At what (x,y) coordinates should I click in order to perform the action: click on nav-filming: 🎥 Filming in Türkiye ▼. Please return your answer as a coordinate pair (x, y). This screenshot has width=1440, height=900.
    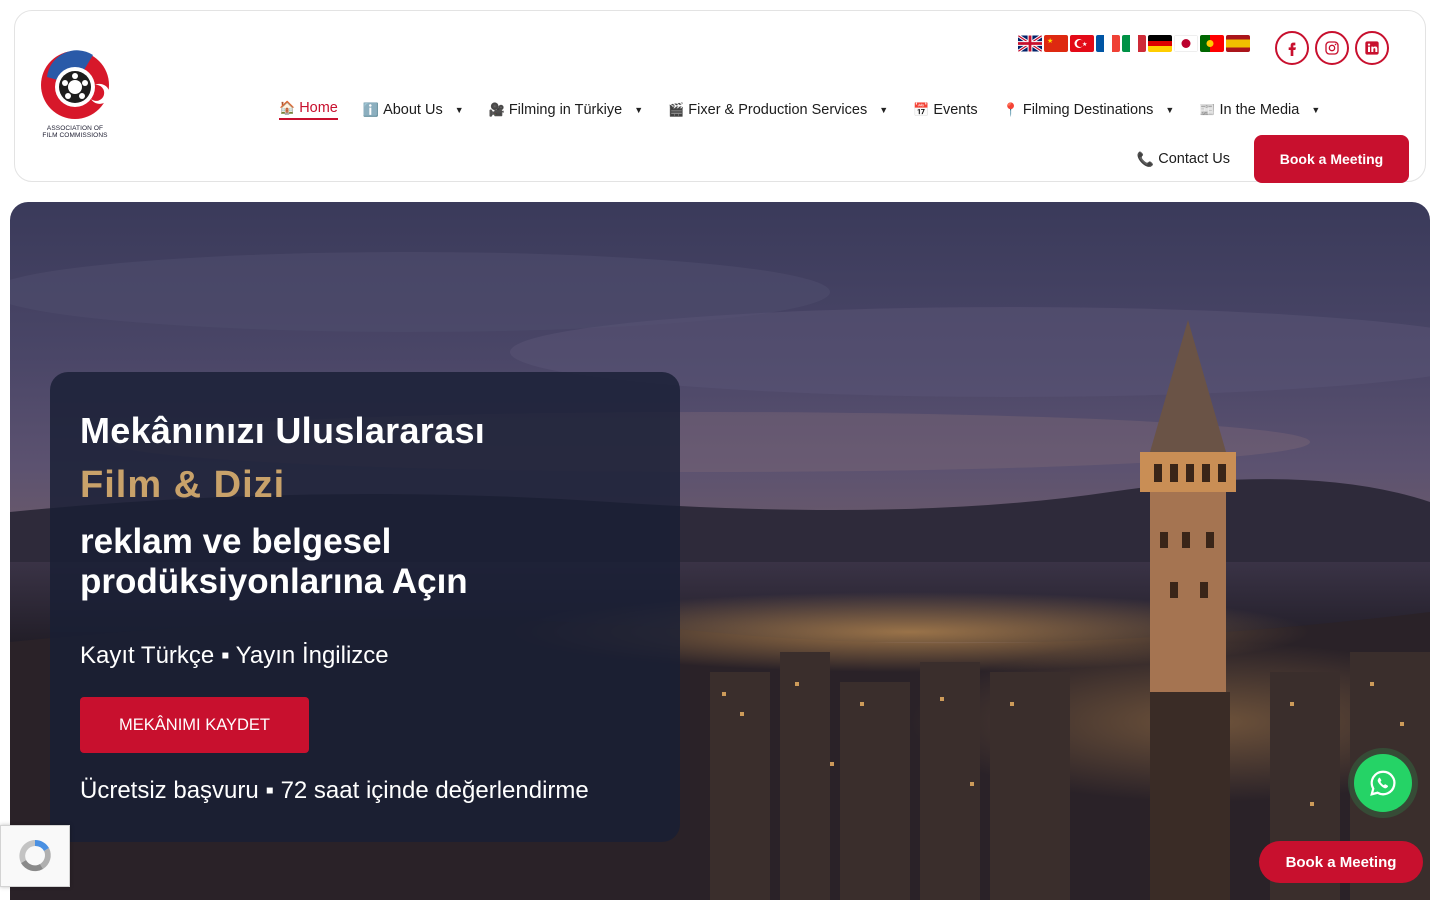
    Looking at the image, I should click on (566, 110).